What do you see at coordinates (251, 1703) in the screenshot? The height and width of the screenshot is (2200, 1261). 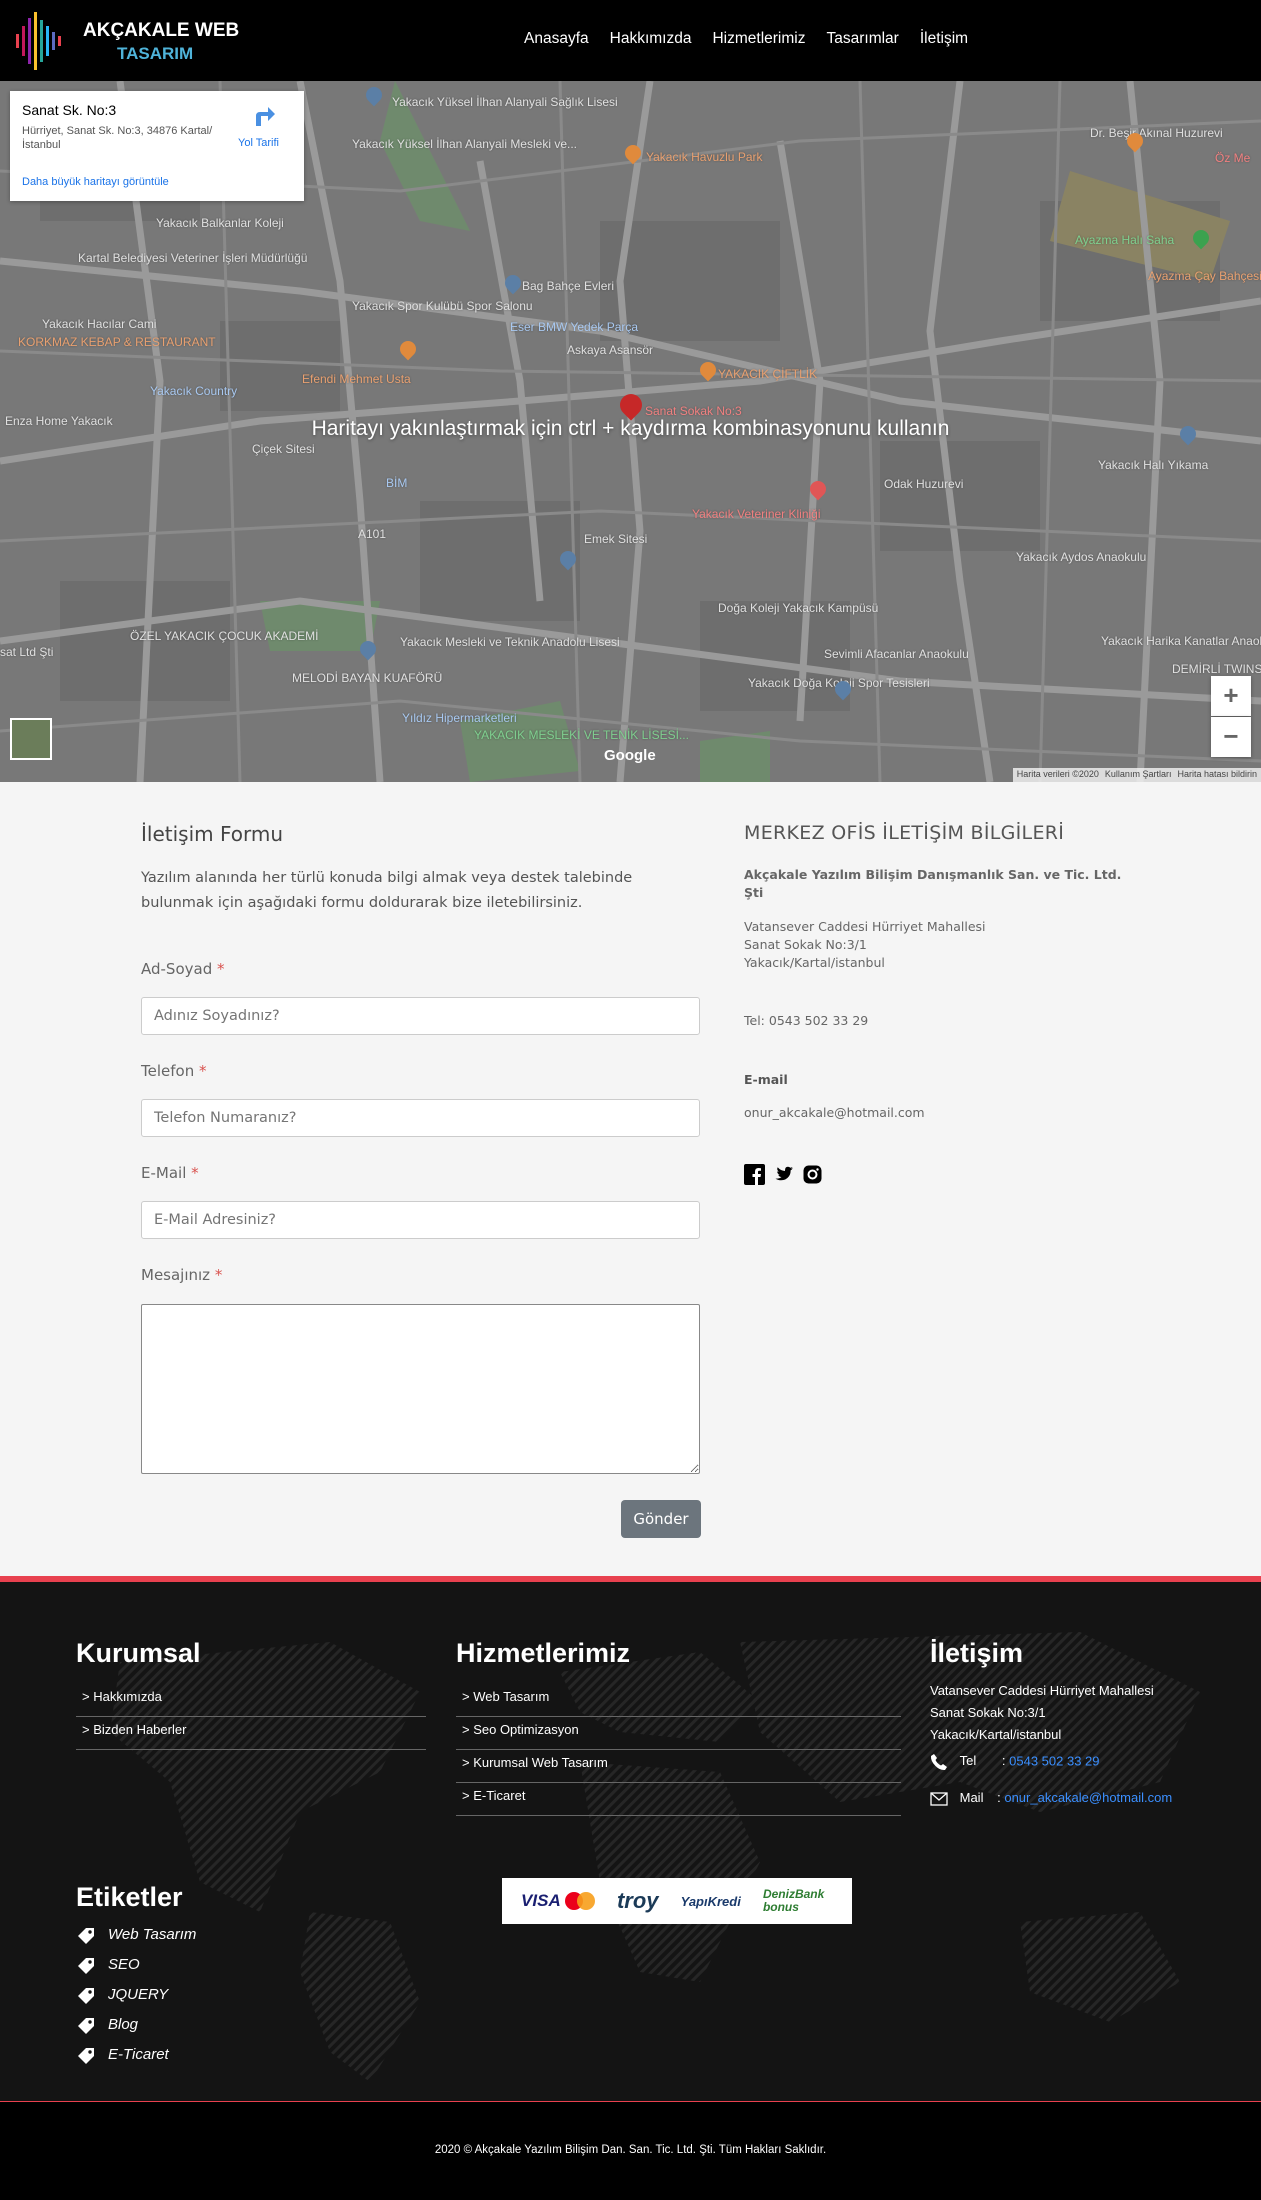 I see `footer-link-about: > Hakkımızda` at bounding box center [251, 1703].